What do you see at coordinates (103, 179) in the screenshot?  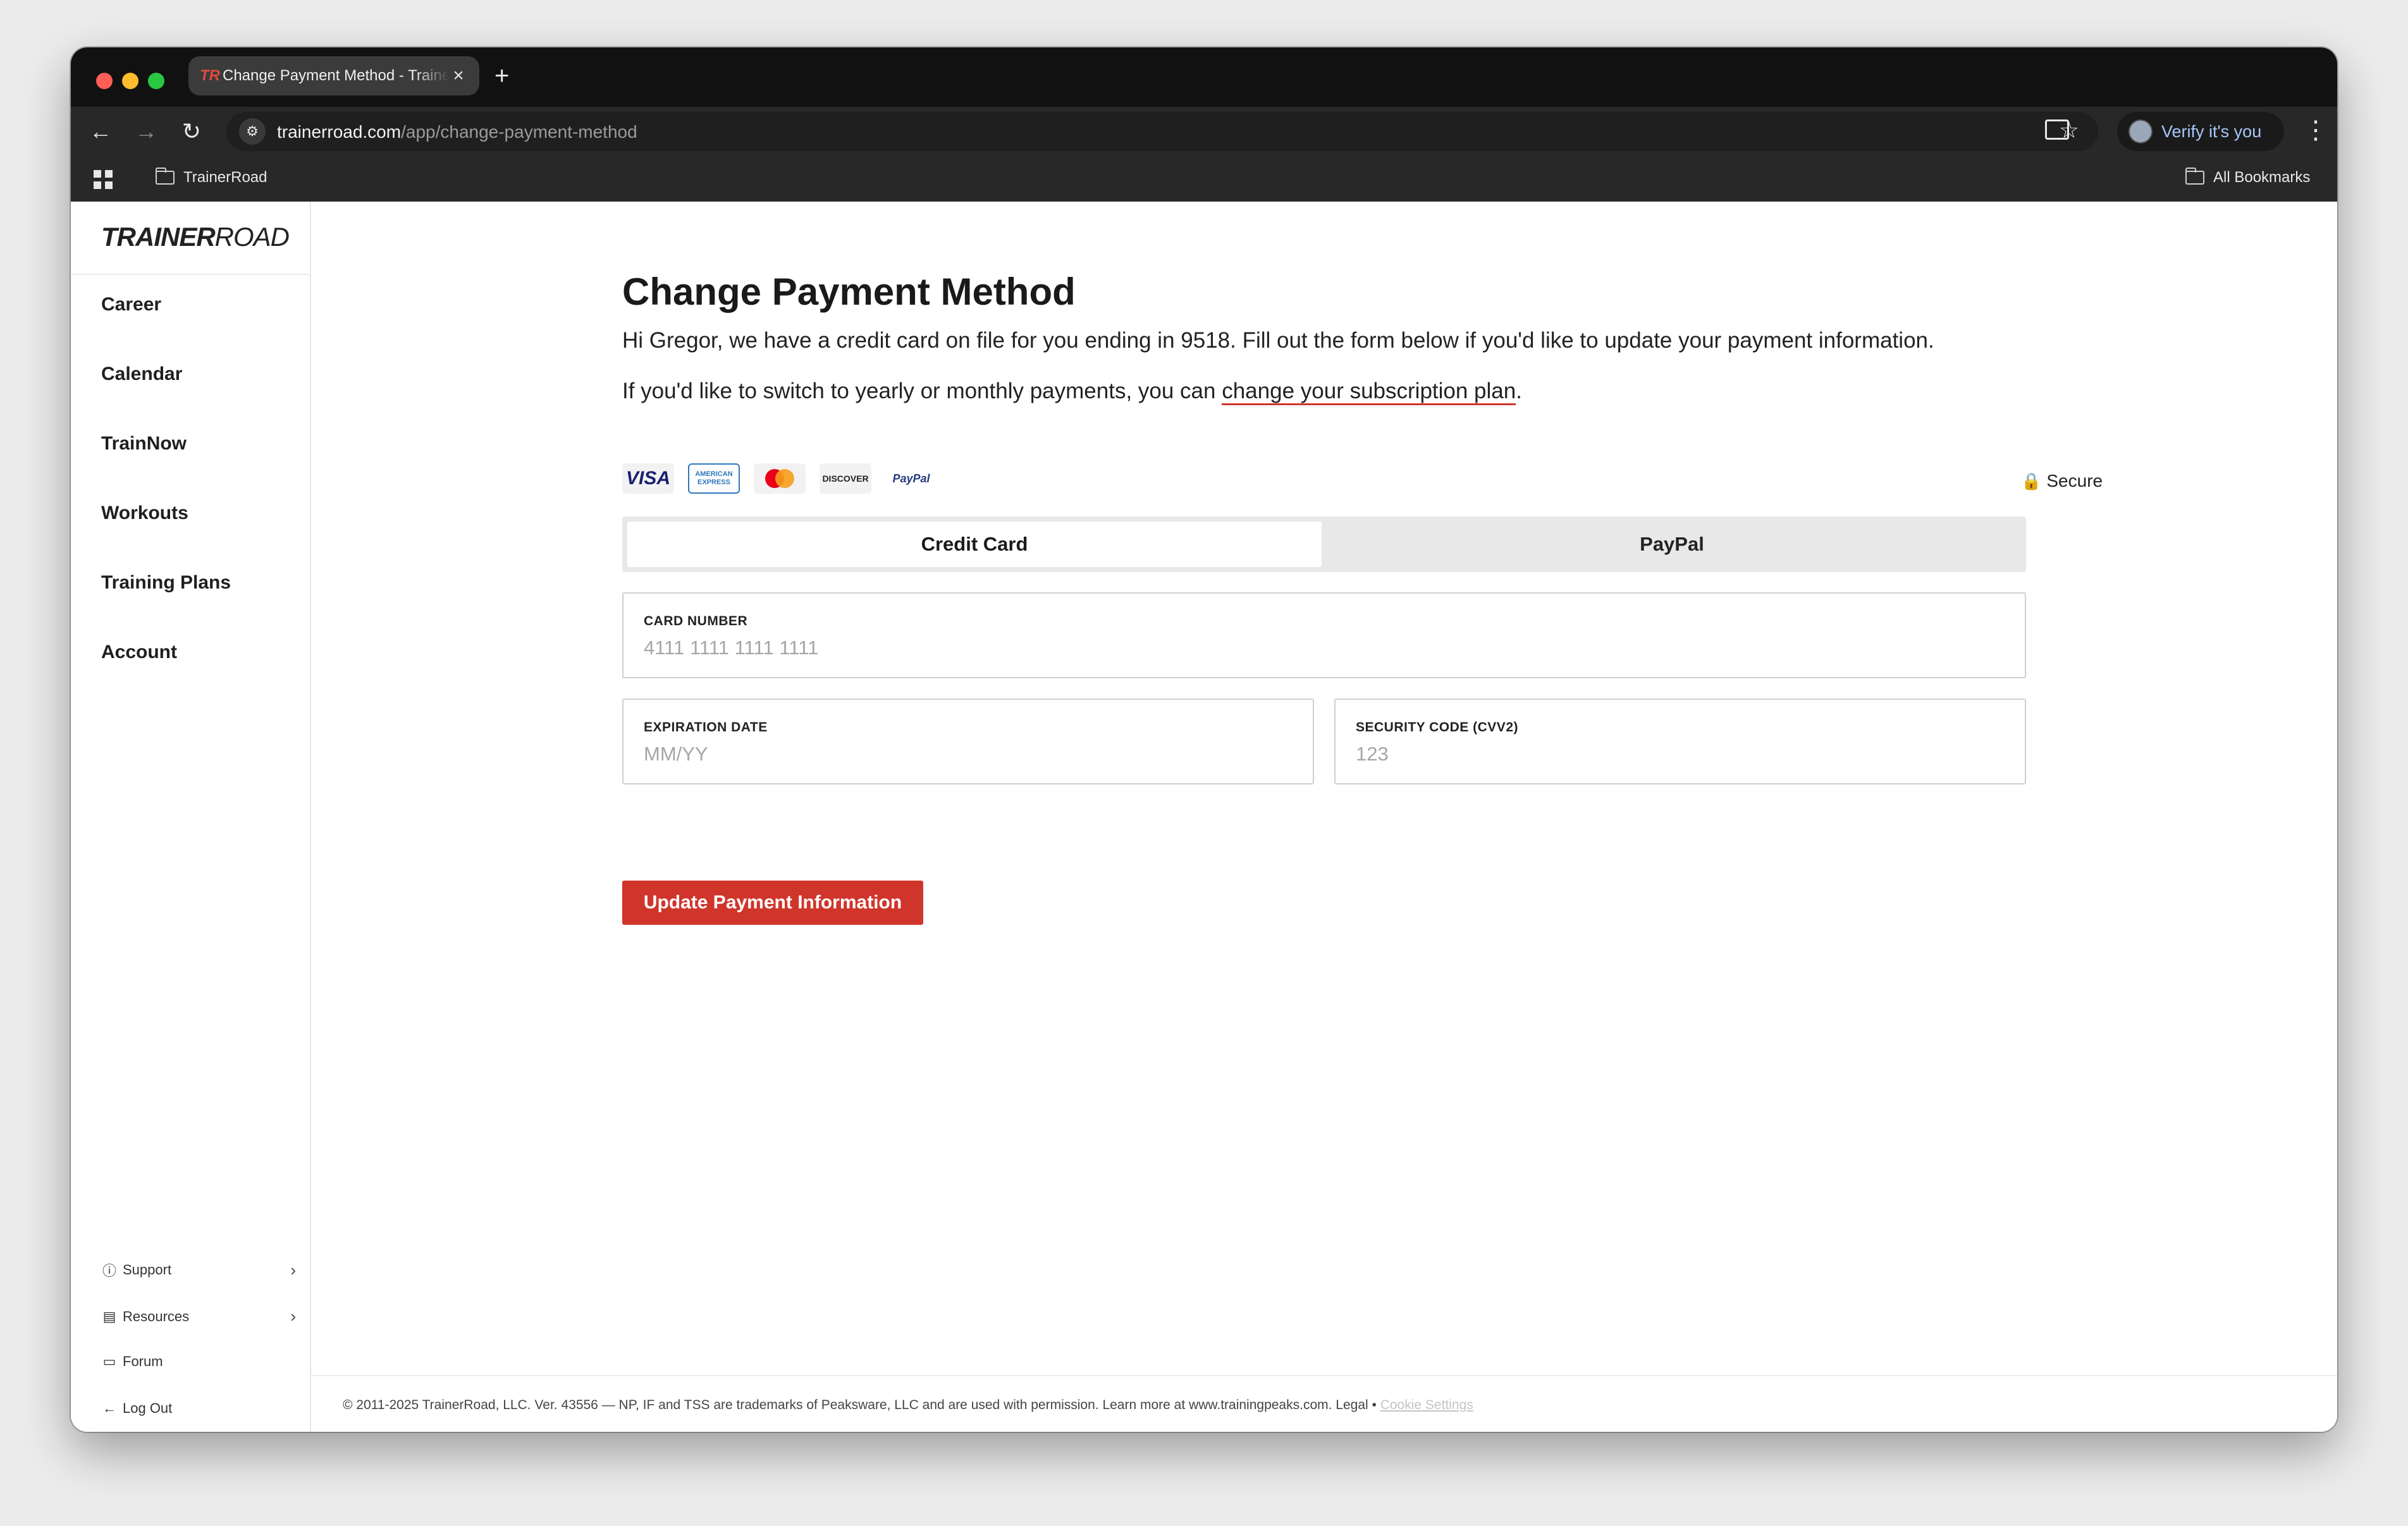 I see `apps-grid-icon` at bounding box center [103, 179].